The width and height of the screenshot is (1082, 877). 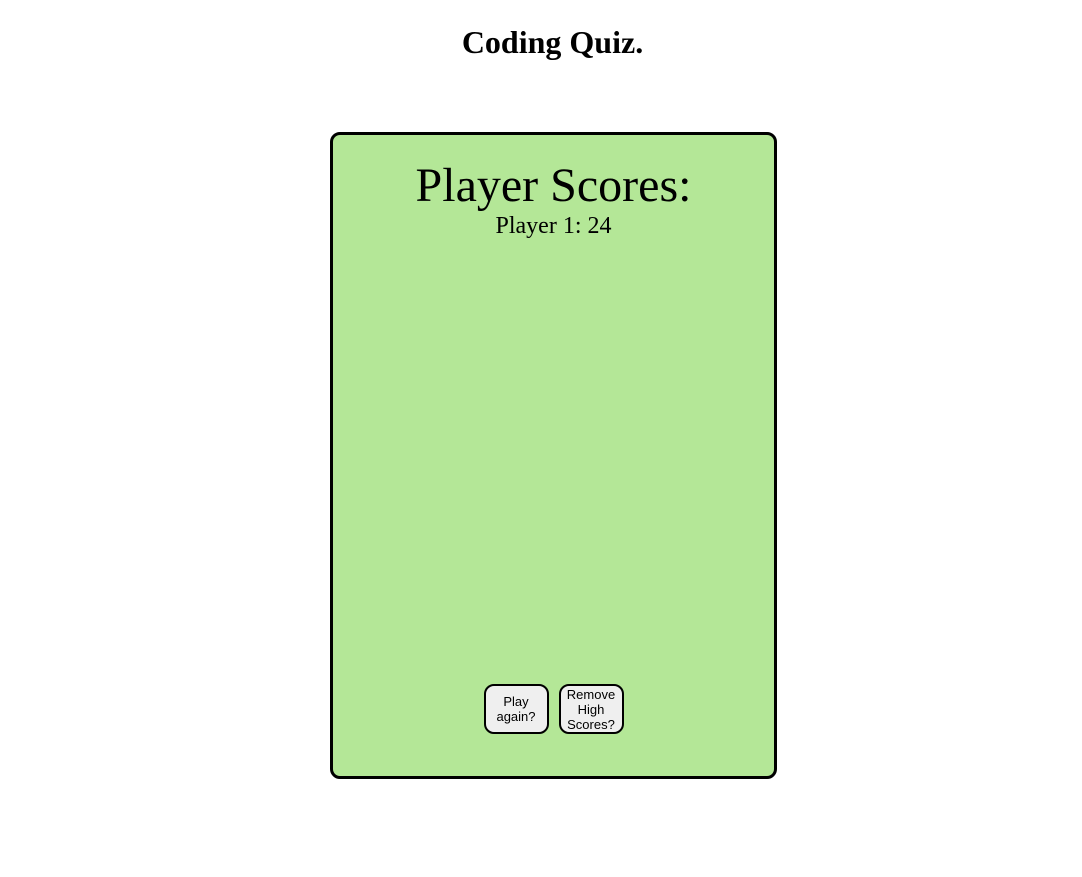 I want to click on remove-high-scores-button: Remove High Scores?, so click(x=591, y=709).